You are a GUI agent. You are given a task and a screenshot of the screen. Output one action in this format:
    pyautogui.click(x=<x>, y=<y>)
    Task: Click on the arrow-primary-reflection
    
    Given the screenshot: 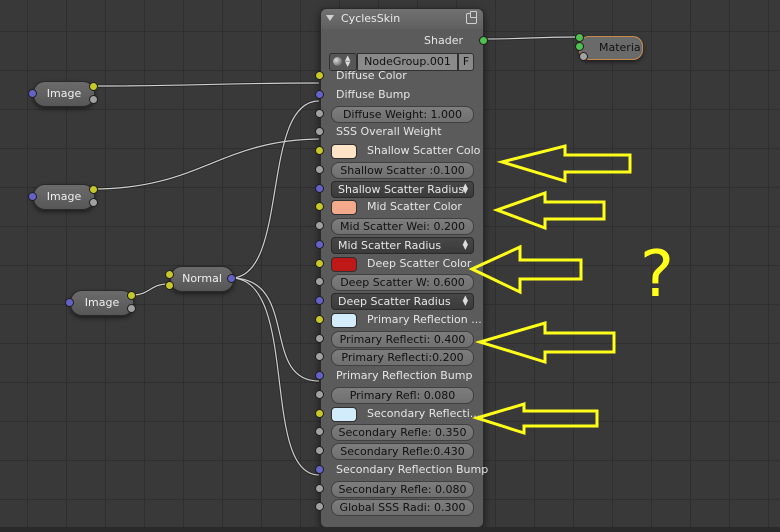 What is the action you would take?
    pyautogui.click(x=545, y=342)
    